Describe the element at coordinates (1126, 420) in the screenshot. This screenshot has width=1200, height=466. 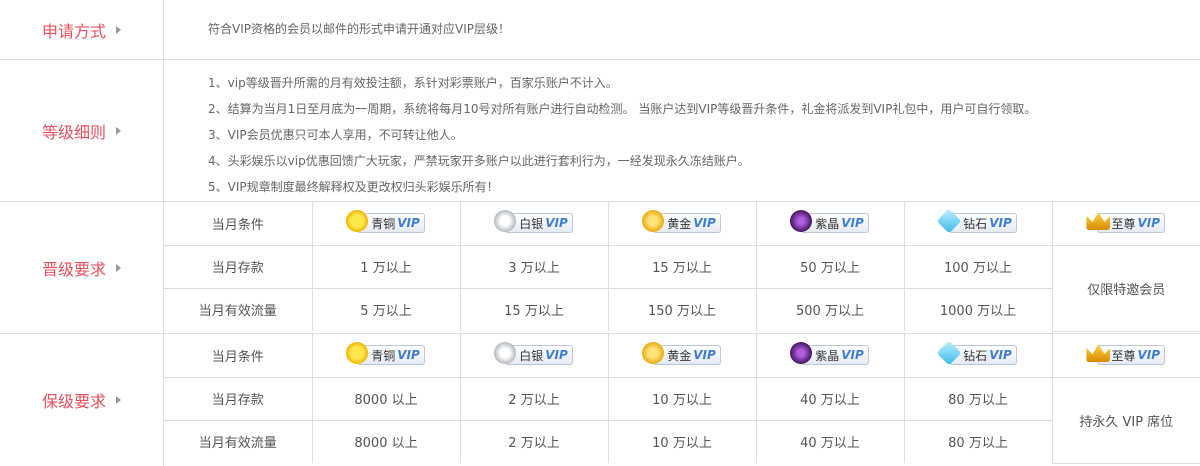
I see `special-cell: 持永久 VIP 席位` at that location.